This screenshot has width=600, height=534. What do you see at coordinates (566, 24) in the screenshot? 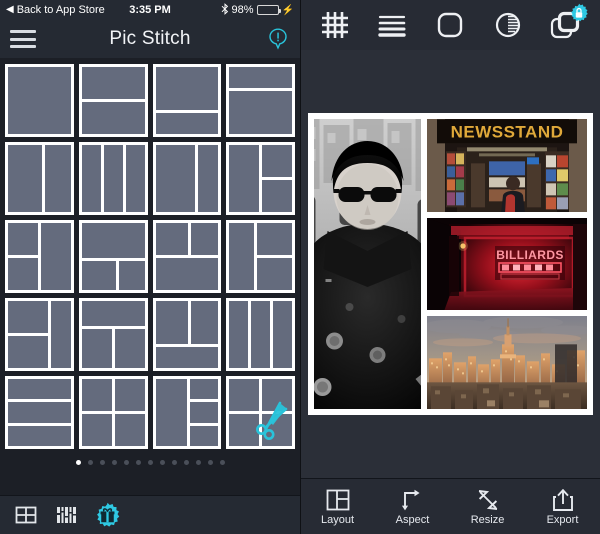
I see `stacked-frames-icon` at bounding box center [566, 24].